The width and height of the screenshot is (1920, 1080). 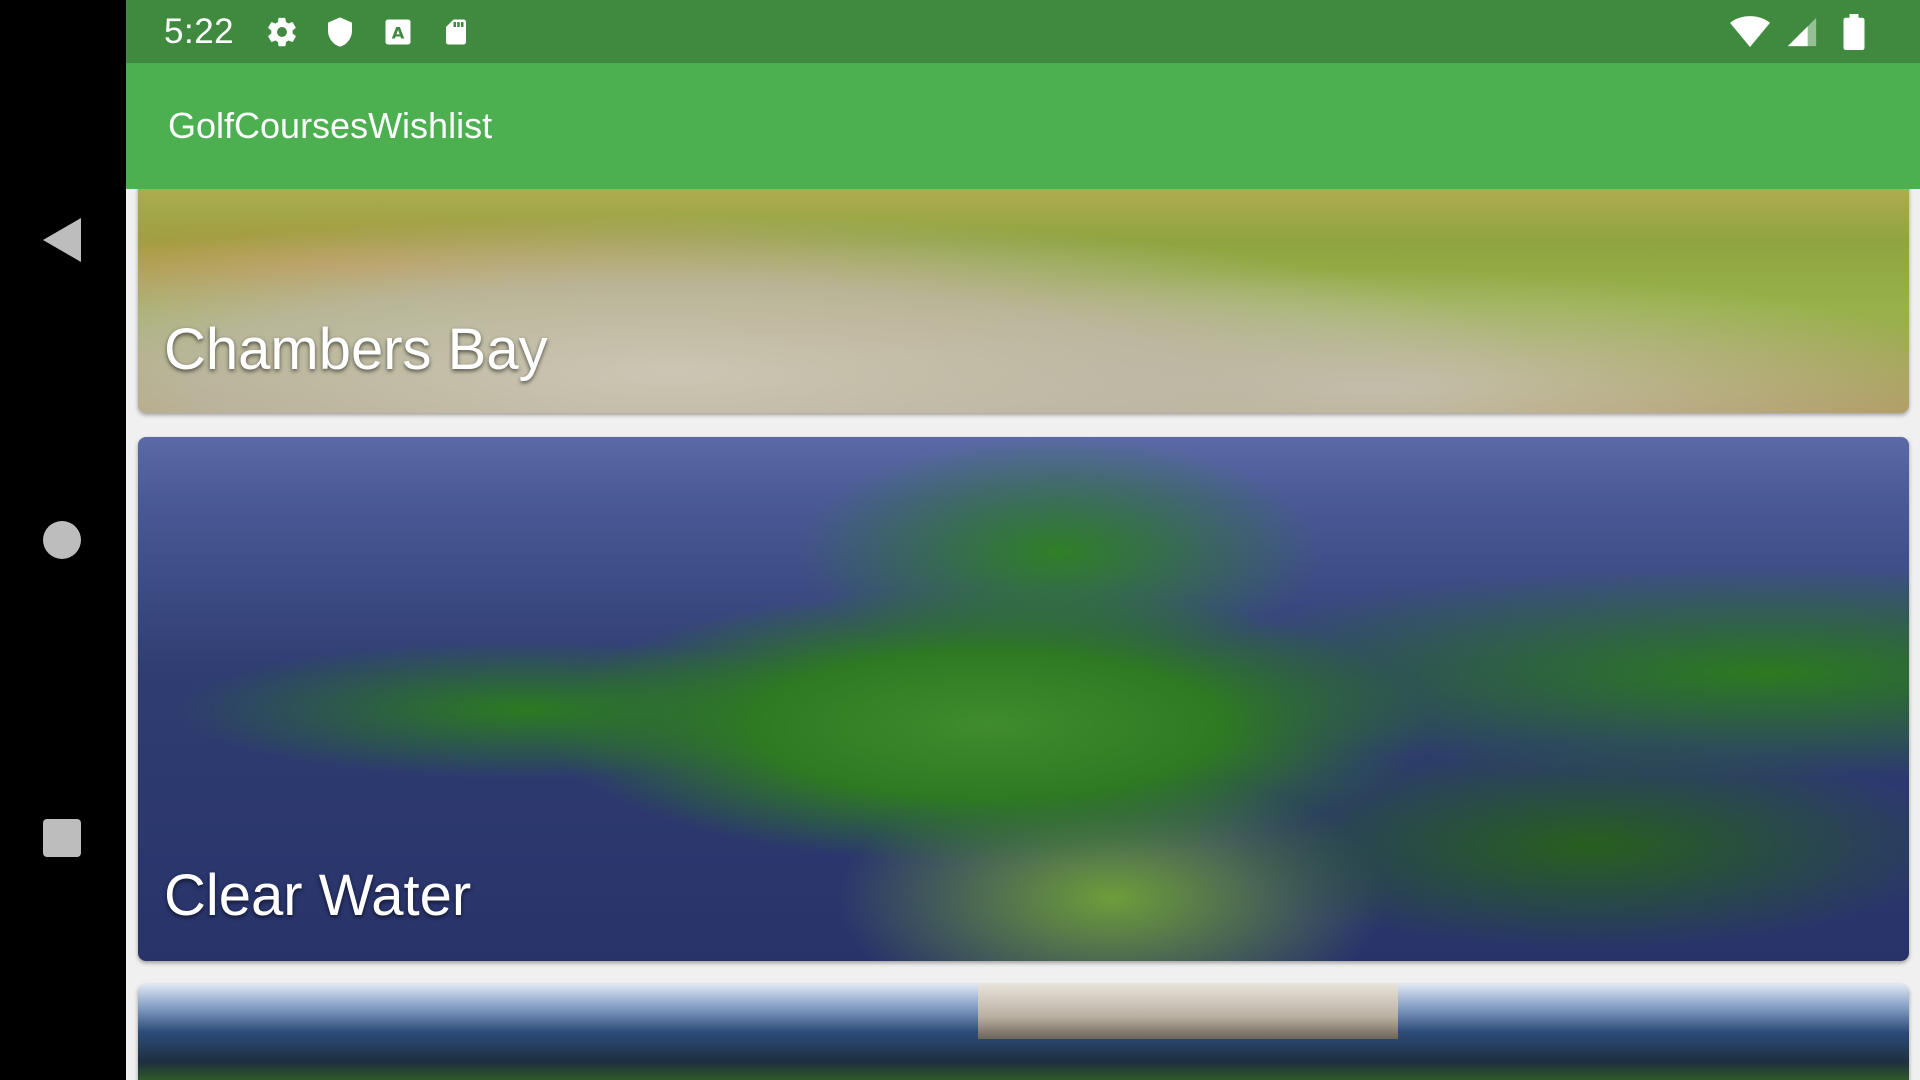 I want to click on navigation-bar, so click(x=63, y=540).